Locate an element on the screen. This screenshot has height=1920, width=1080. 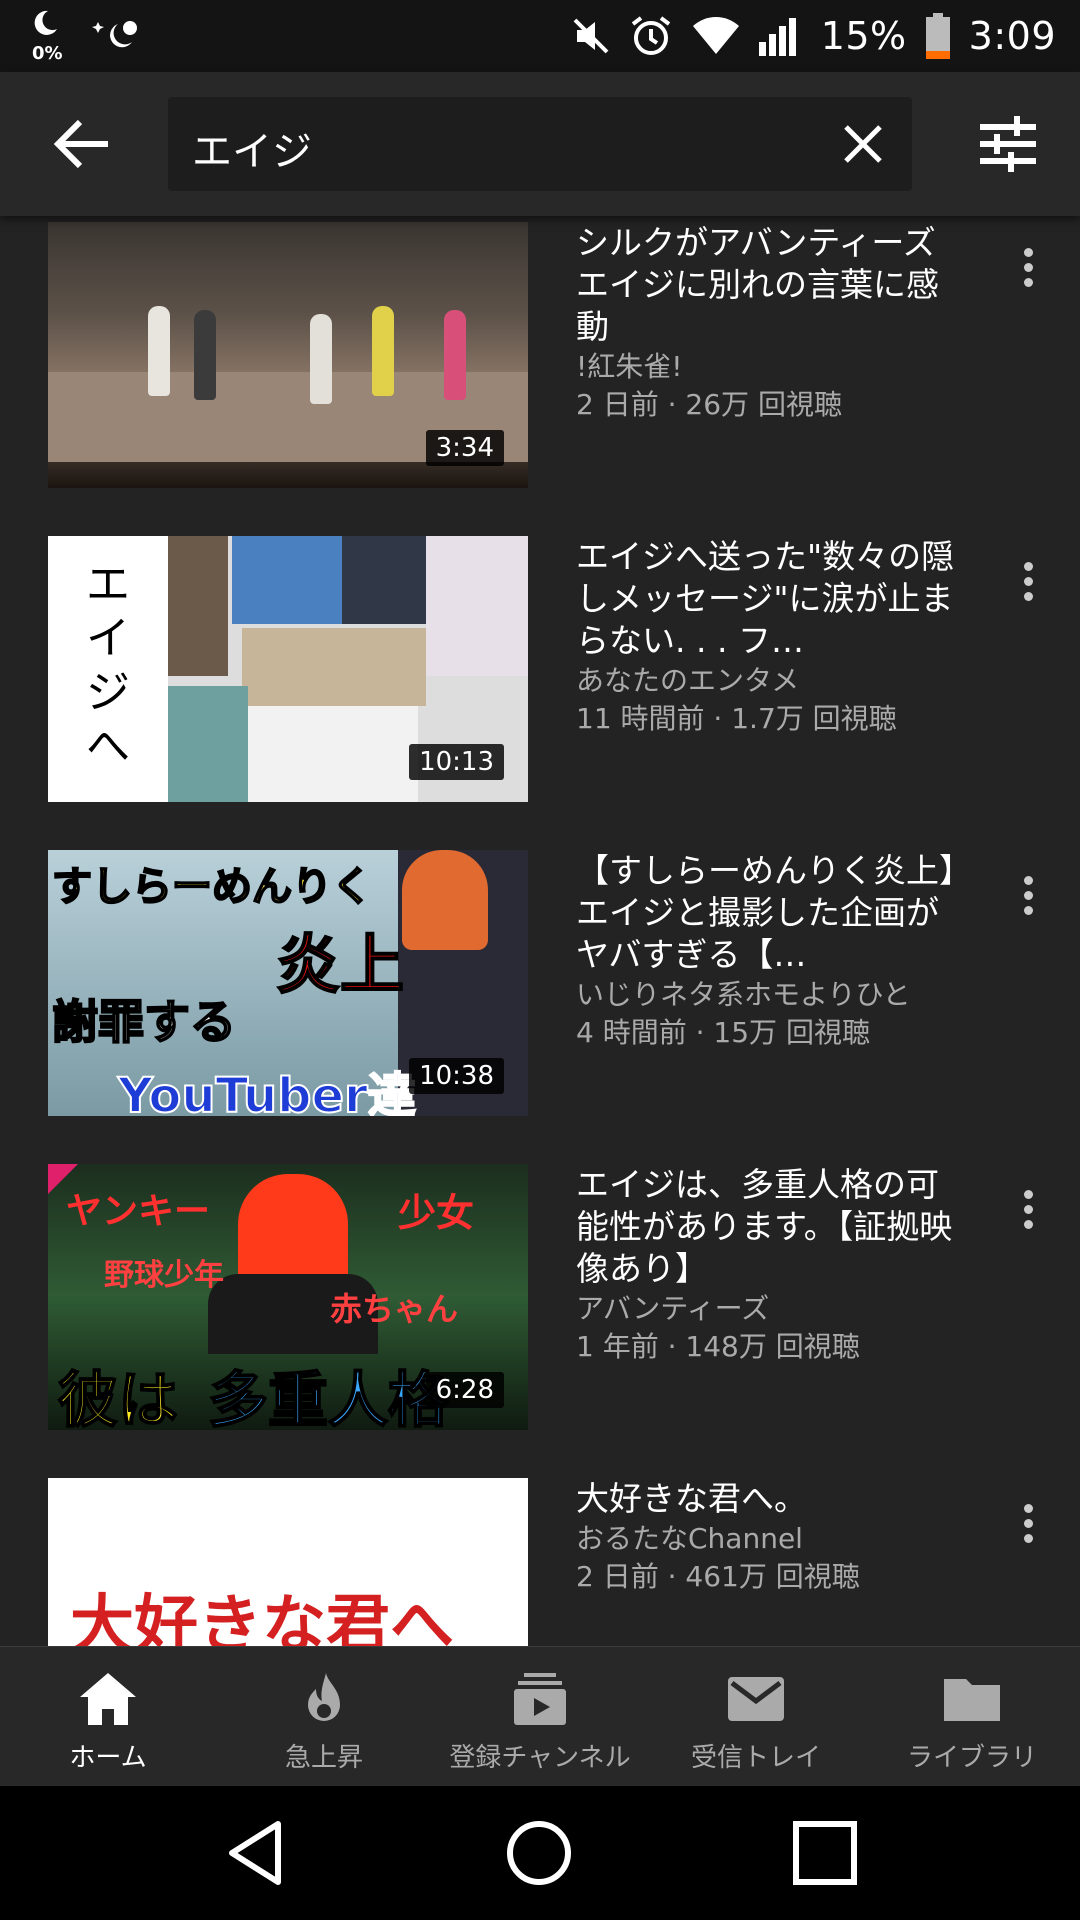
channel-name: あなたのエンタメ is located at coordinates (688, 680).